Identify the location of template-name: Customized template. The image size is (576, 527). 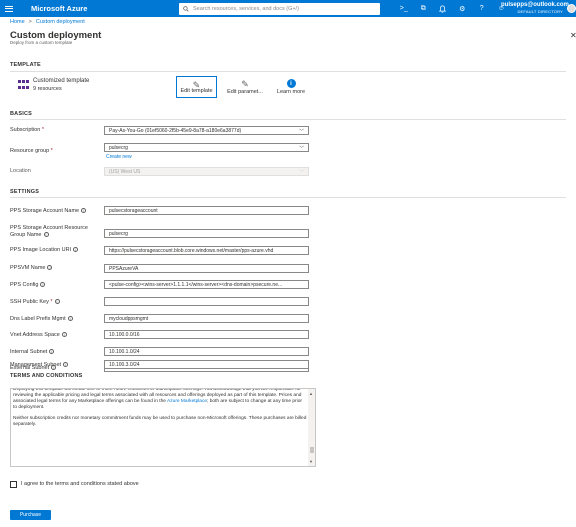
(61, 81).